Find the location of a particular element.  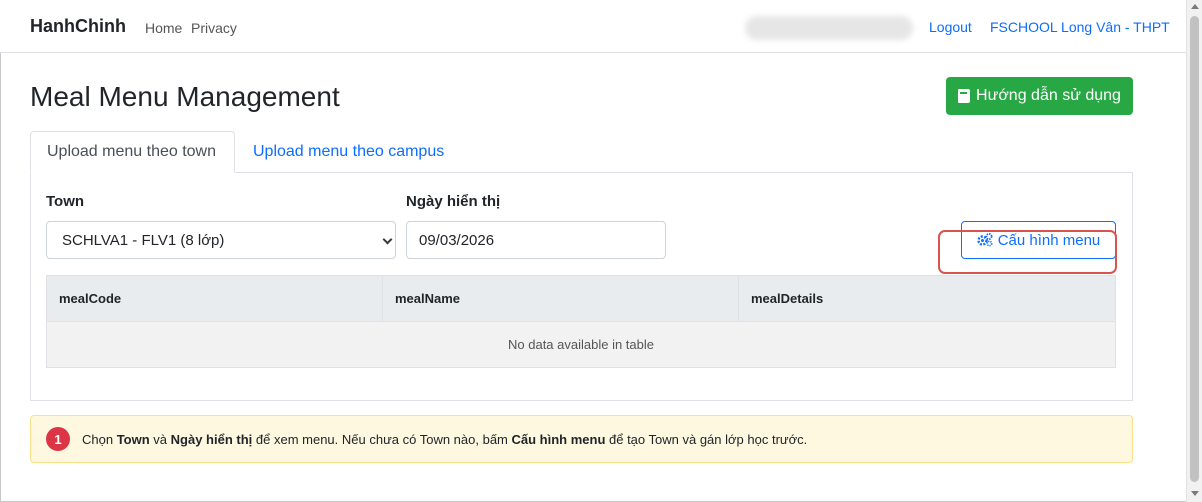

step-badge: 1 is located at coordinates (58, 439).